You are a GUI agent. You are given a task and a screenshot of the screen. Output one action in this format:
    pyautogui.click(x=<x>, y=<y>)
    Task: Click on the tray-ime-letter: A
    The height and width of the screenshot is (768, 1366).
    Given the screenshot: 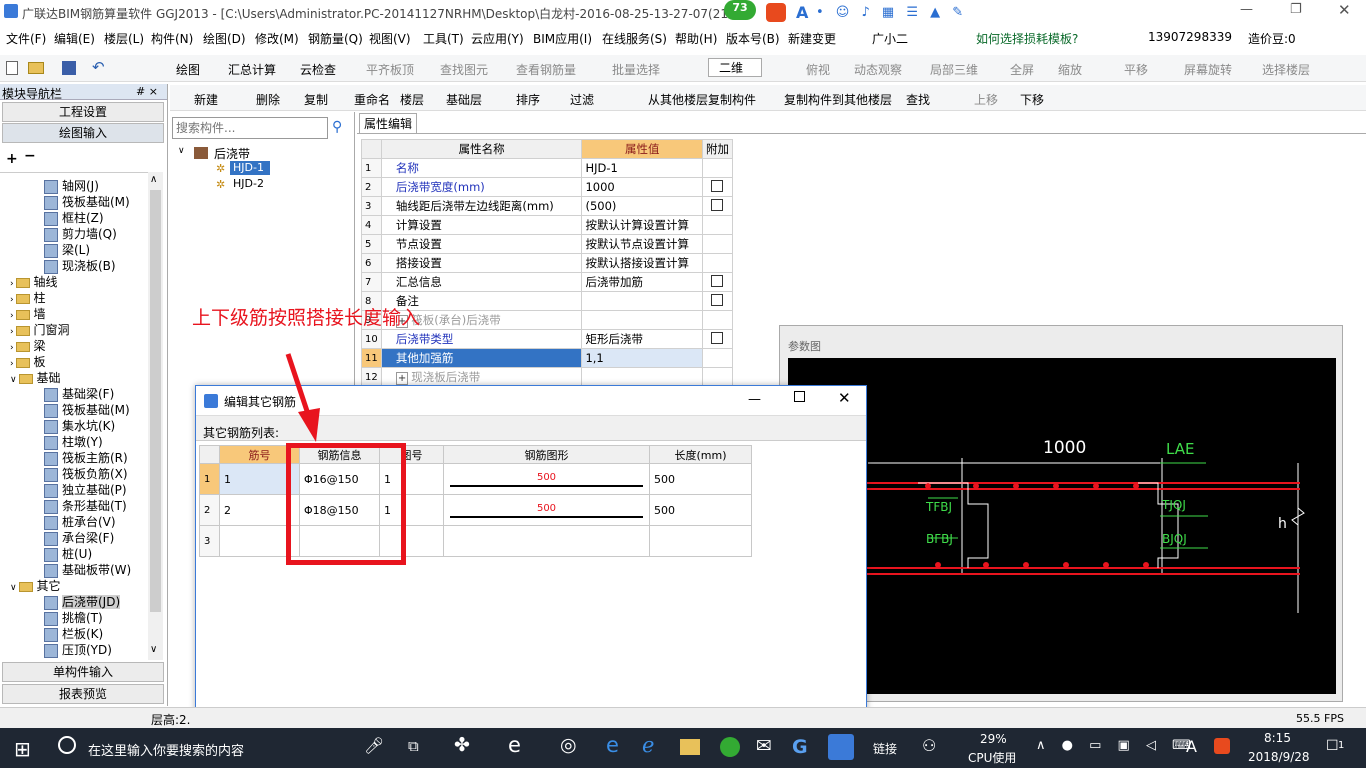 What is the action you would take?
    pyautogui.click(x=1191, y=746)
    